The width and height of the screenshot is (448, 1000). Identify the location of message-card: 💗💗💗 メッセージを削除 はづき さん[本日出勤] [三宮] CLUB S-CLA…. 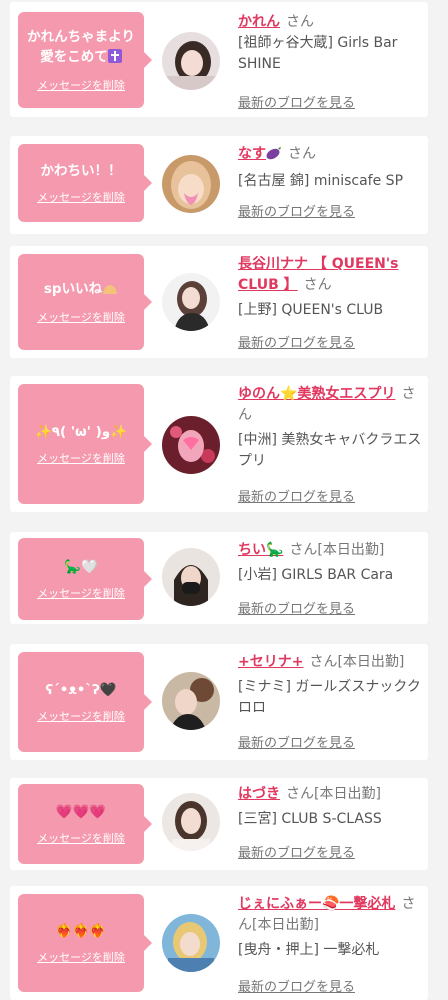
(219, 824).